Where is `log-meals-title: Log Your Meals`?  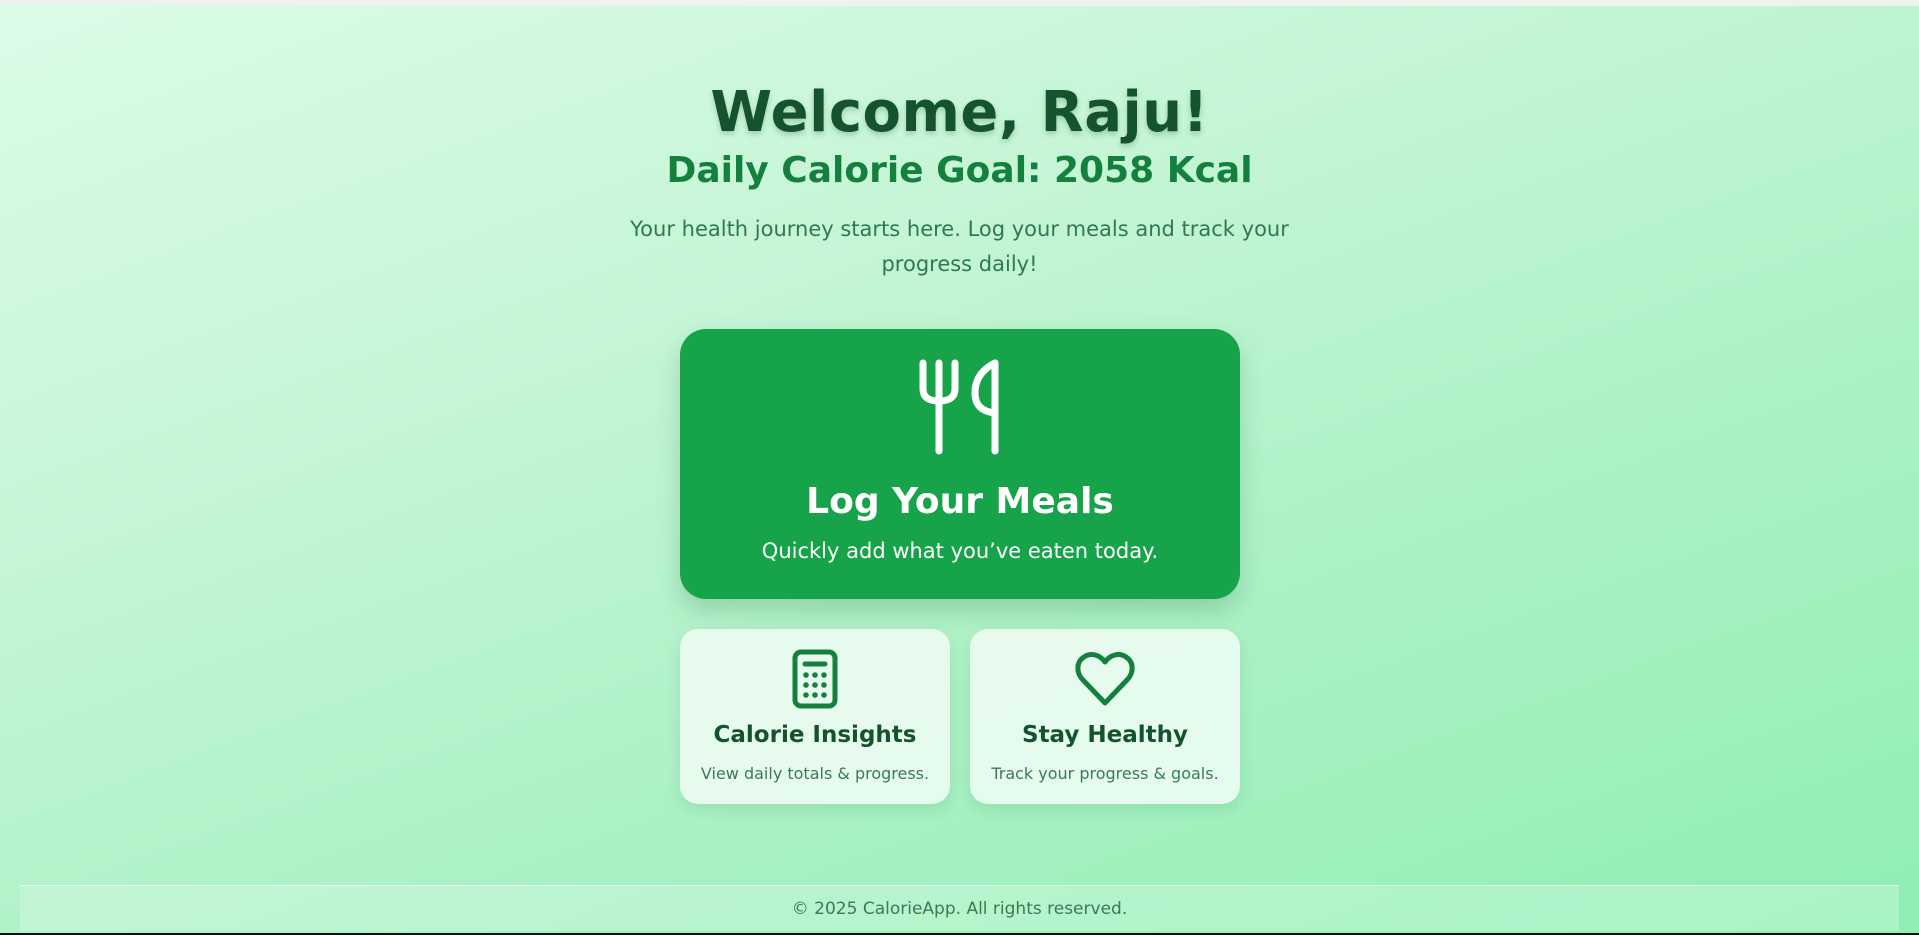
log-meals-title: Log Your Meals is located at coordinates (960, 501).